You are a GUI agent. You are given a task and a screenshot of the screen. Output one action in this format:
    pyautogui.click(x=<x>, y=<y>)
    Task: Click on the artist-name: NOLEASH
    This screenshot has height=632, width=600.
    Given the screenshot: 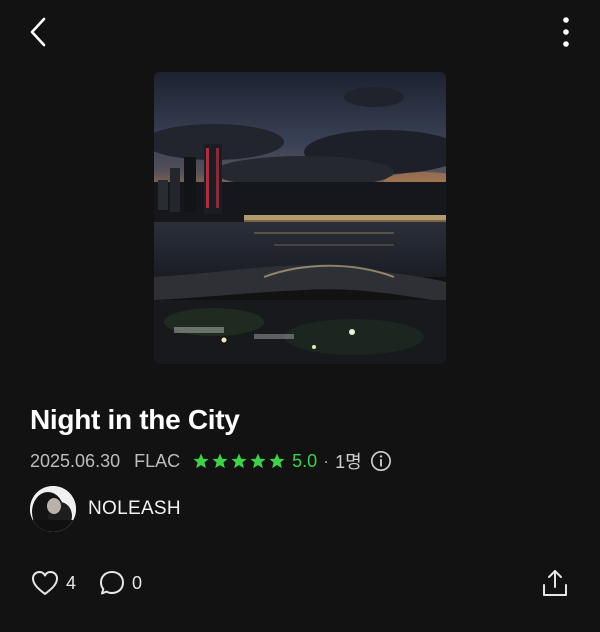 What is the action you would take?
    pyautogui.click(x=134, y=509)
    